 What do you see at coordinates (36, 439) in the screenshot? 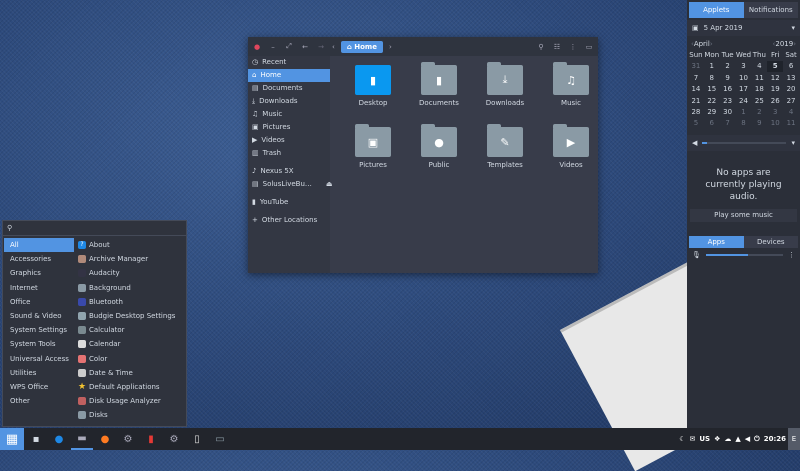
I see `show-desktop-icon: ▪` at bounding box center [36, 439].